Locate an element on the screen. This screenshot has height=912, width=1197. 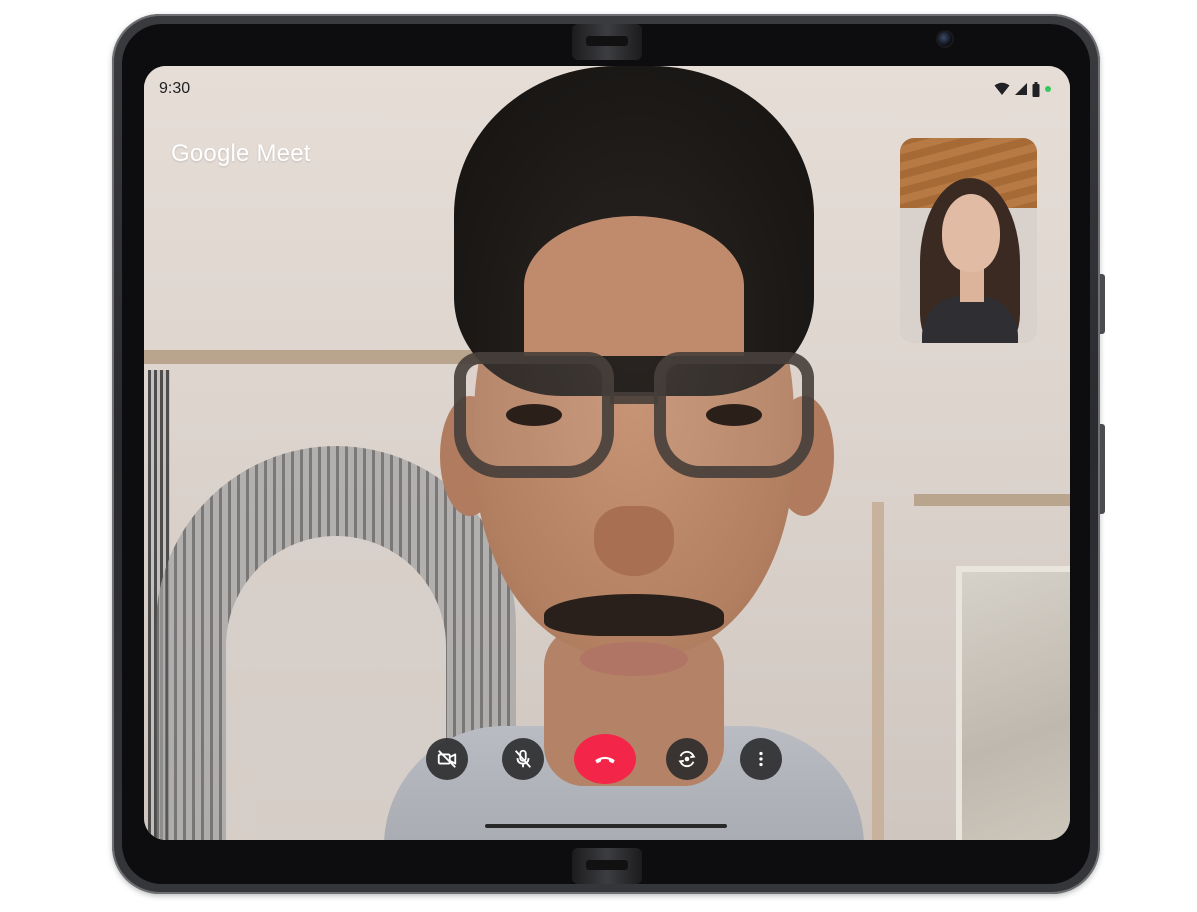
participant-glasses is located at coordinates (634, 417).